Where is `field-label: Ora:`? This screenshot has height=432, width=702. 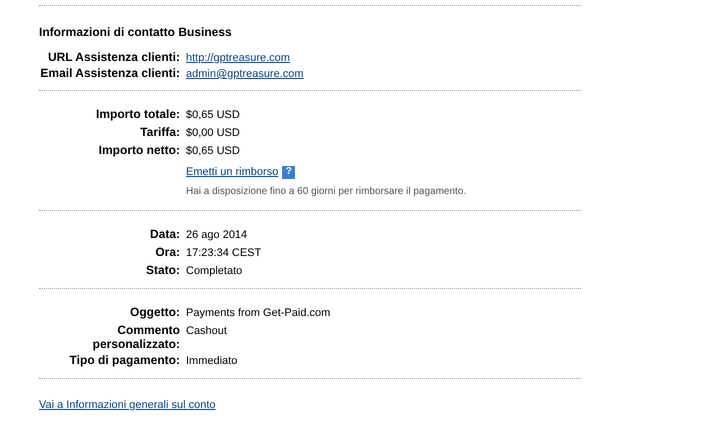 field-label: Ora: is located at coordinates (167, 252).